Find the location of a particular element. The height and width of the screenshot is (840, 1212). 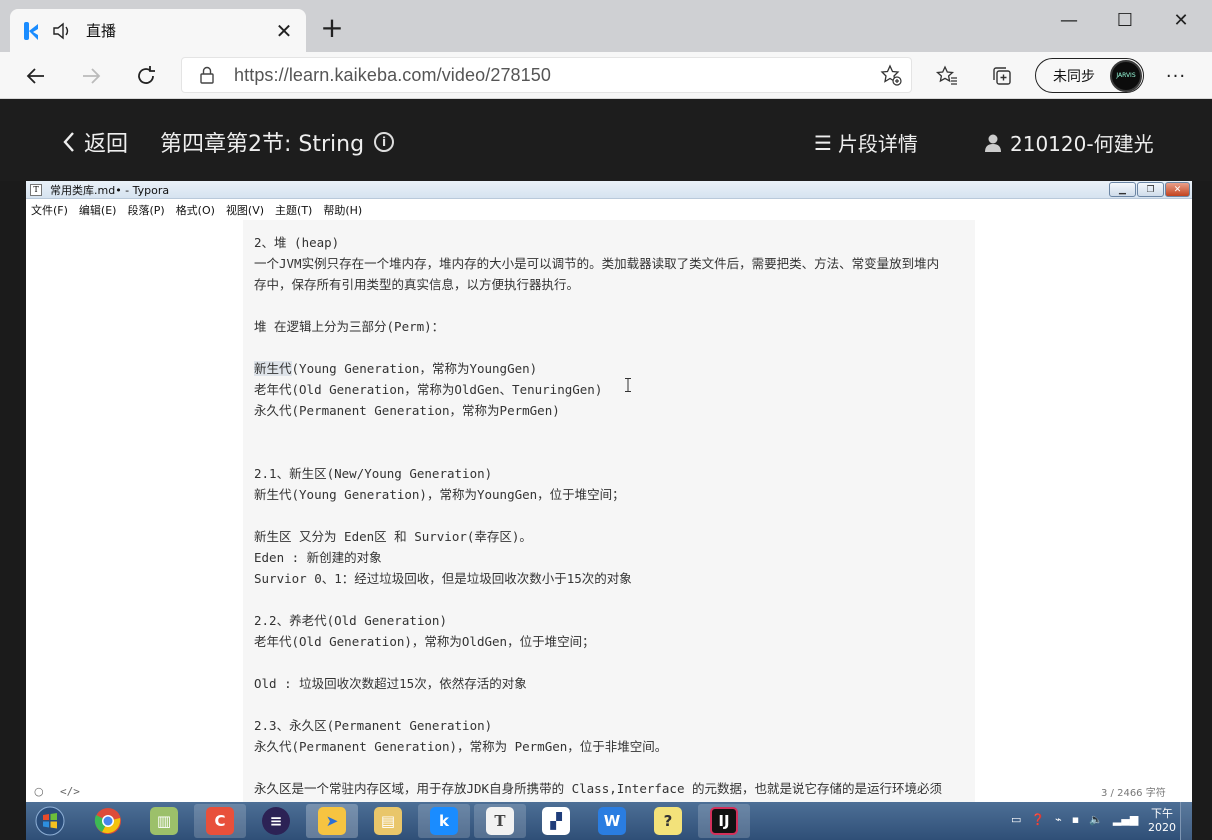

collections-button is located at coordinates (1002, 76).